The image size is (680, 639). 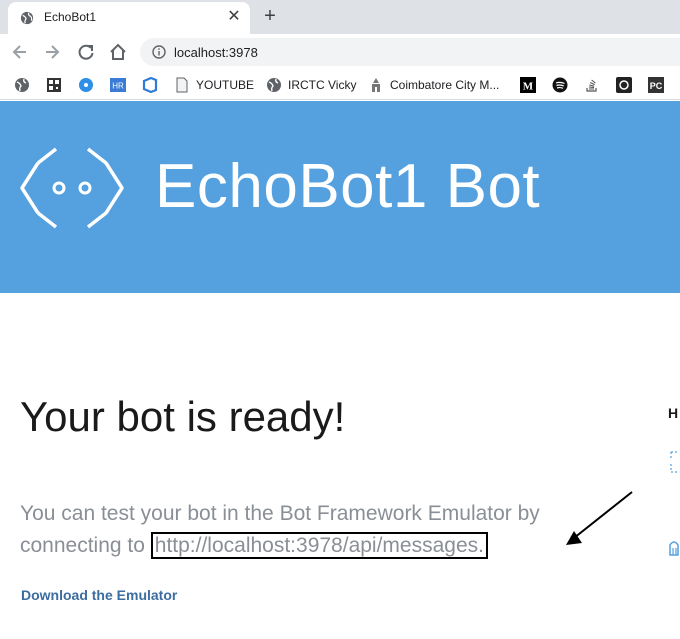 What do you see at coordinates (70, 17) in the screenshot?
I see `tab-title: EchoBot1` at bounding box center [70, 17].